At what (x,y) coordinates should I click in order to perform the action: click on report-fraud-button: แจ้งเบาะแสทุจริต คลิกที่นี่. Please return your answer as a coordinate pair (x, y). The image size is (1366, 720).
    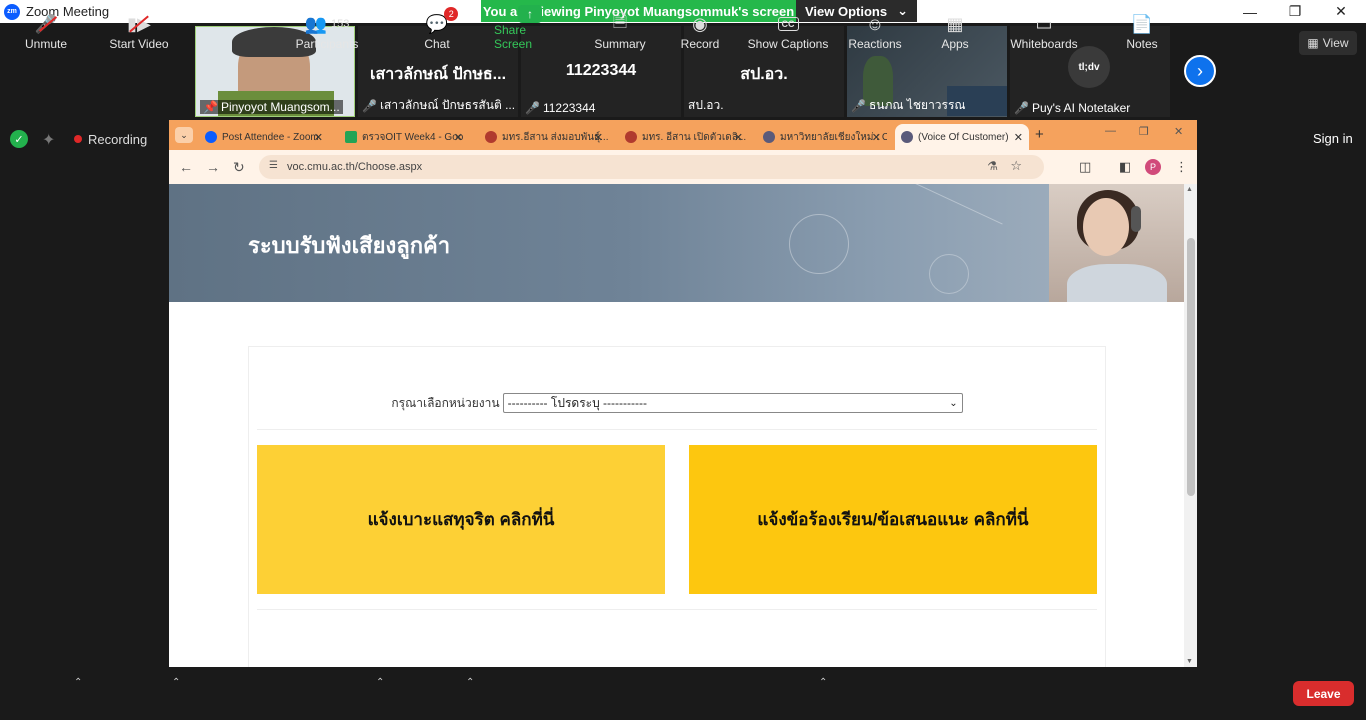
    Looking at the image, I should click on (461, 519).